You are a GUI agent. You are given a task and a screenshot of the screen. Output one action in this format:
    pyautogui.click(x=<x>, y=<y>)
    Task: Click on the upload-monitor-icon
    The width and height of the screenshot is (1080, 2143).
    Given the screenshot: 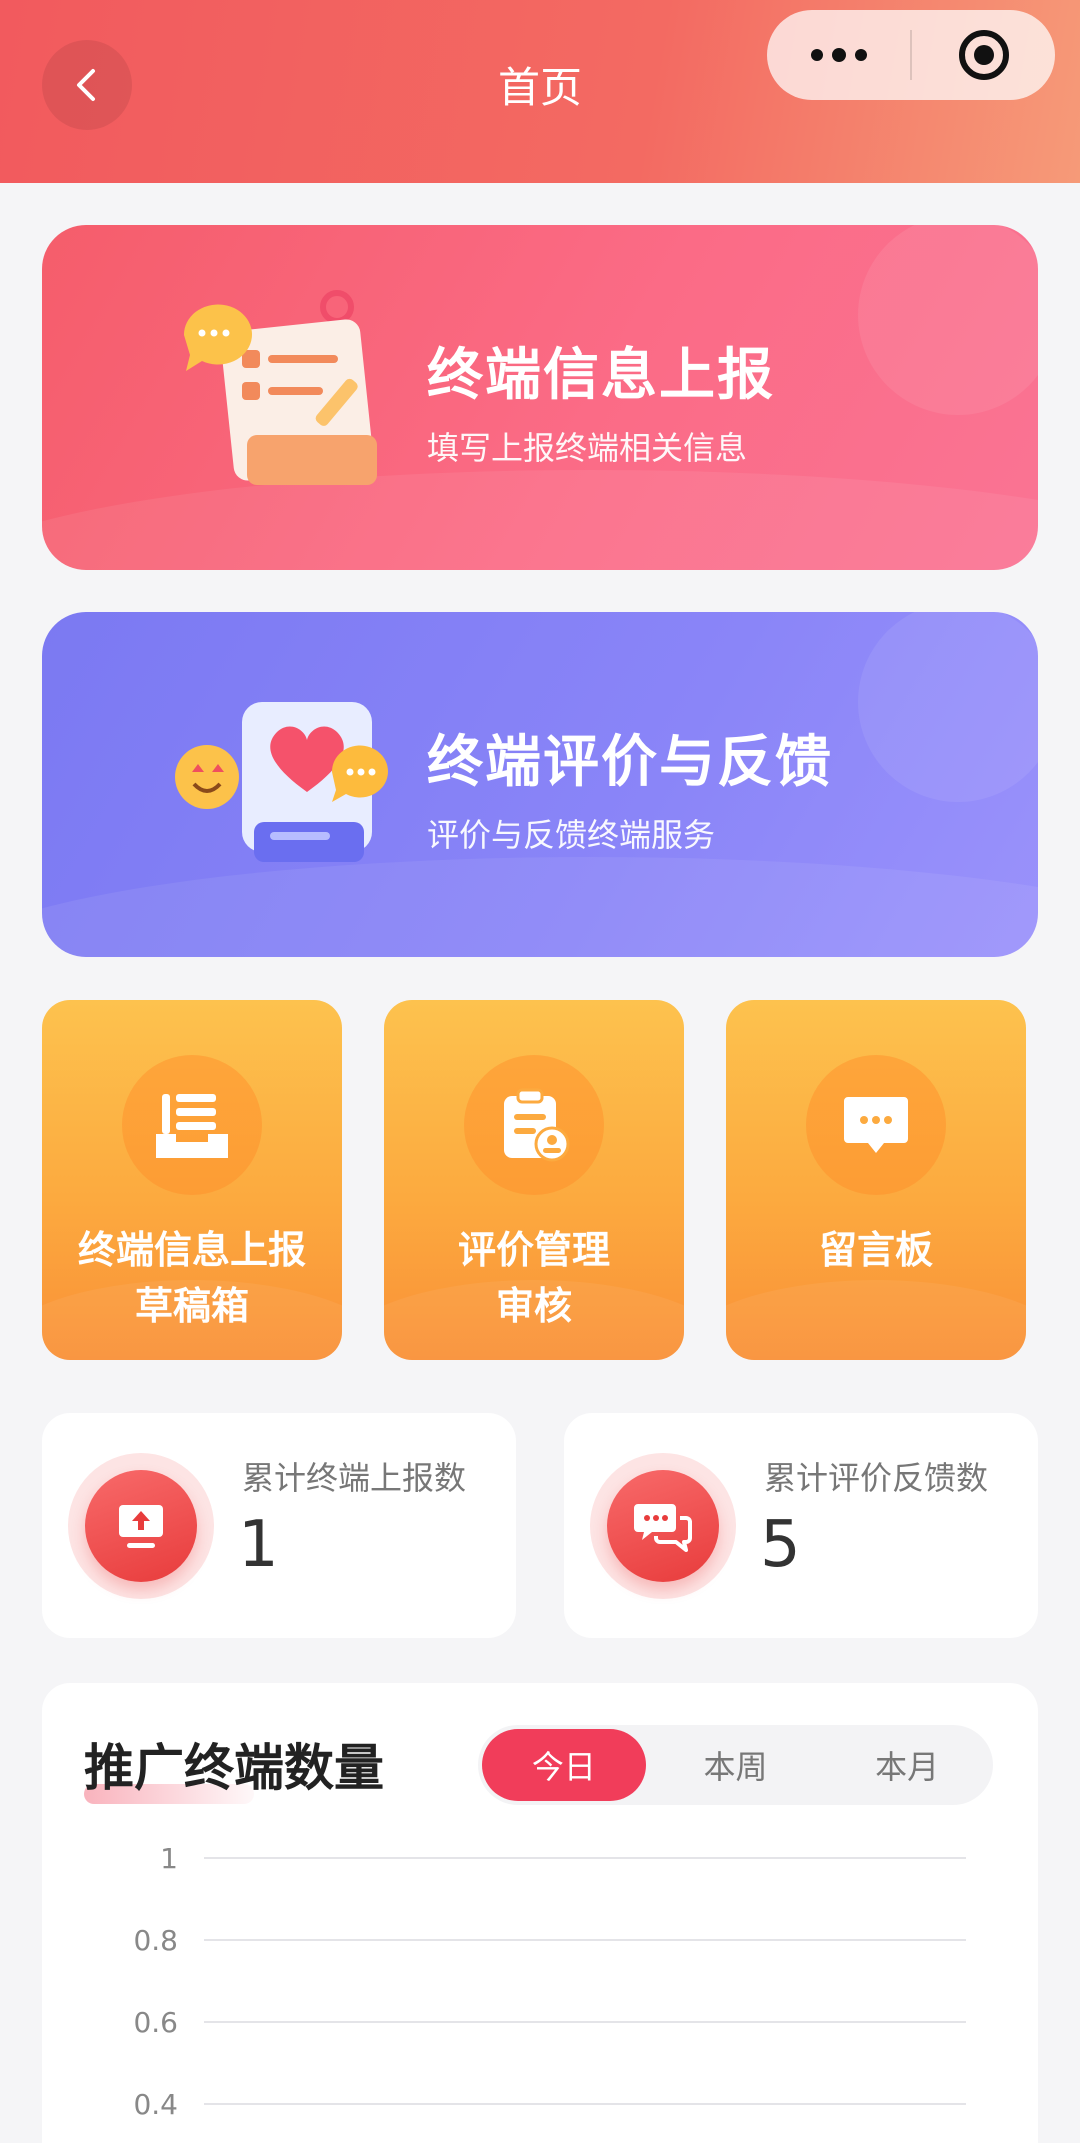 What is the action you would take?
    pyautogui.click(x=141, y=1526)
    